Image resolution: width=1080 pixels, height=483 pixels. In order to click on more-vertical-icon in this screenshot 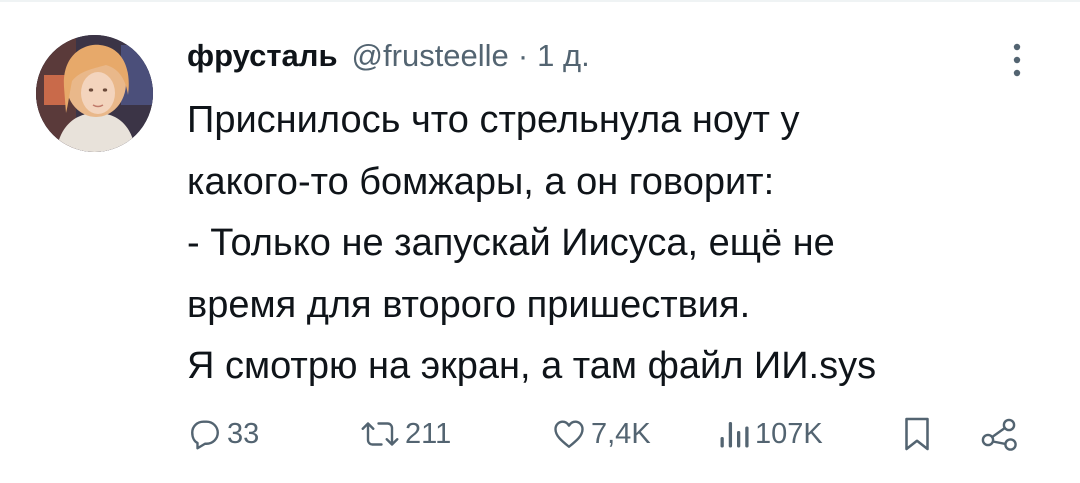, I will do `click(1017, 60)`.